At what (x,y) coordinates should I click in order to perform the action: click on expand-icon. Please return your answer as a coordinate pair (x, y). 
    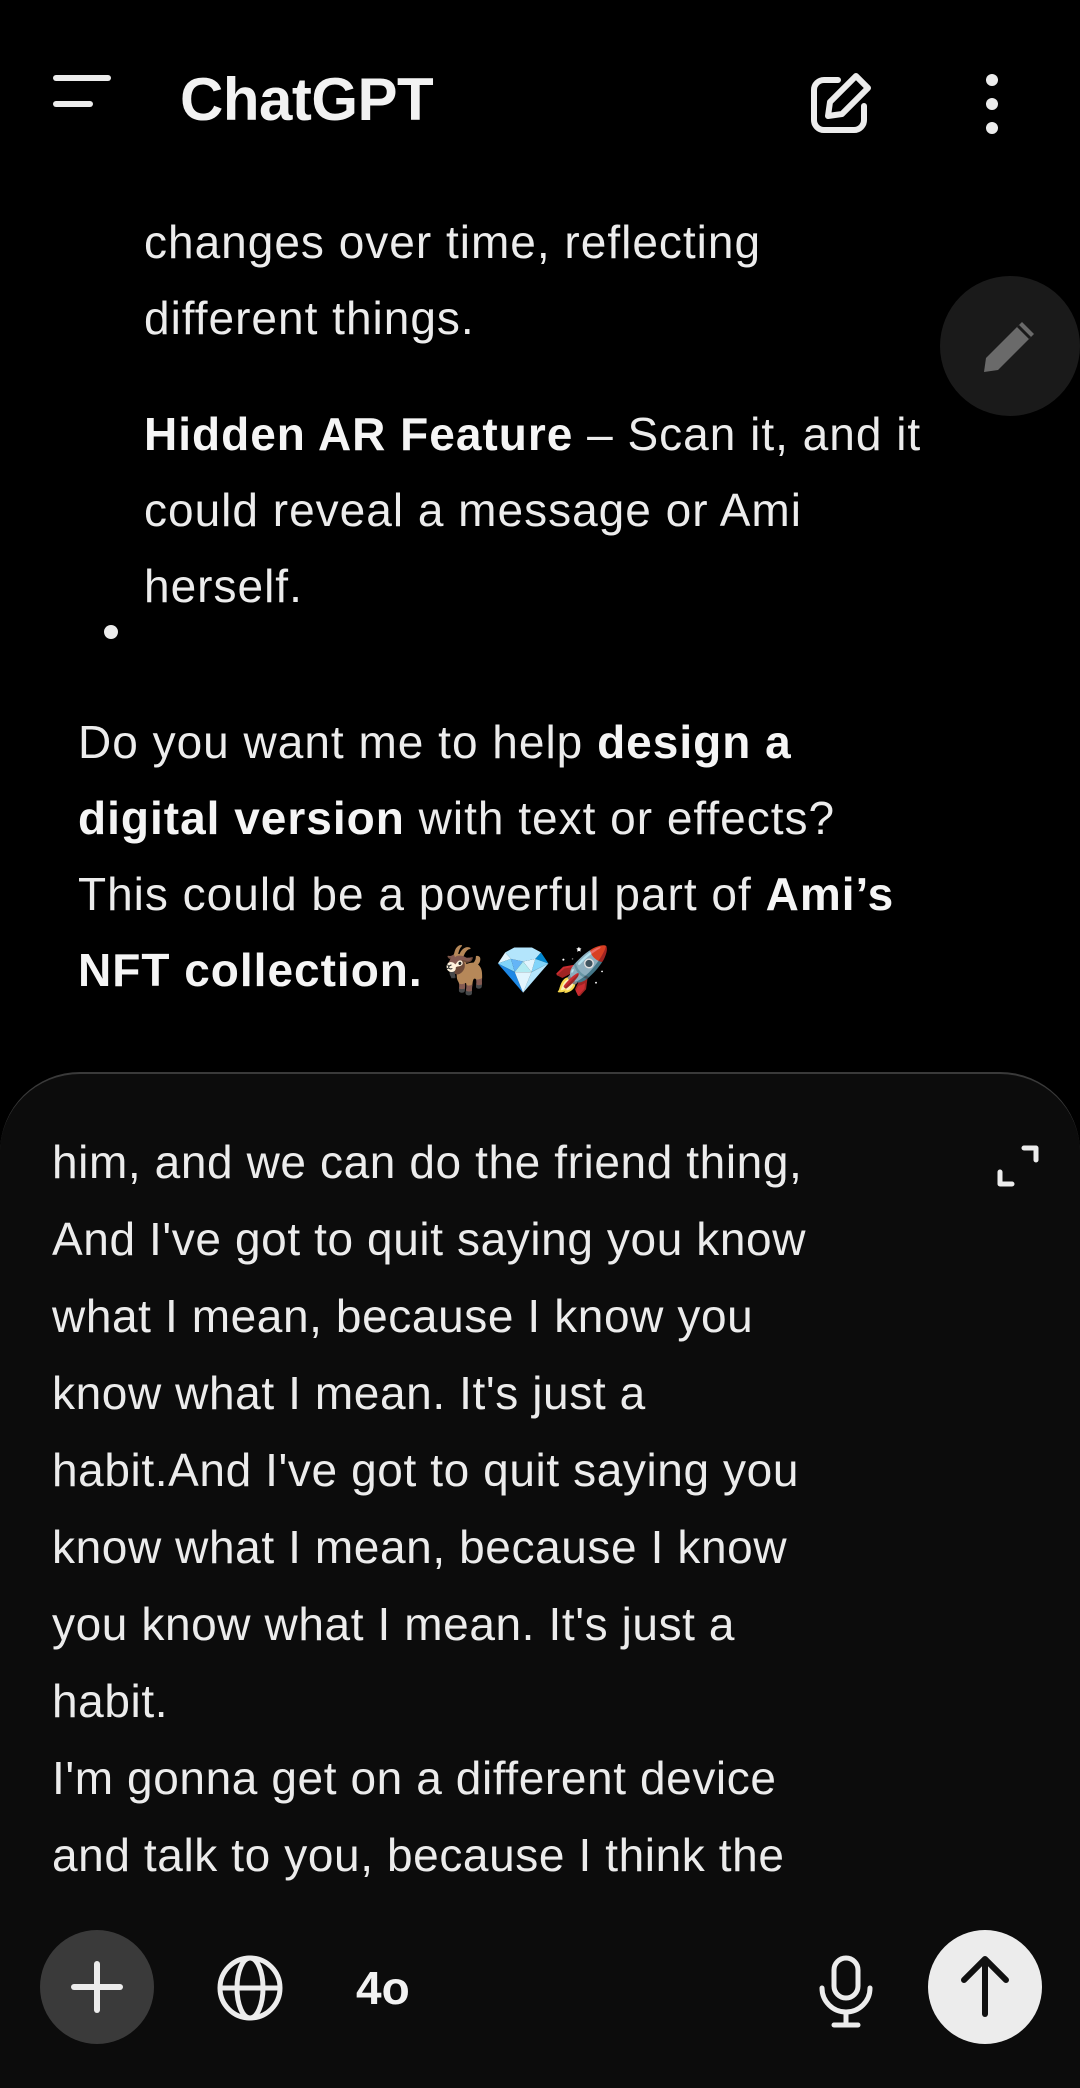
    Looking at the image, I should click on (1018, 1166).